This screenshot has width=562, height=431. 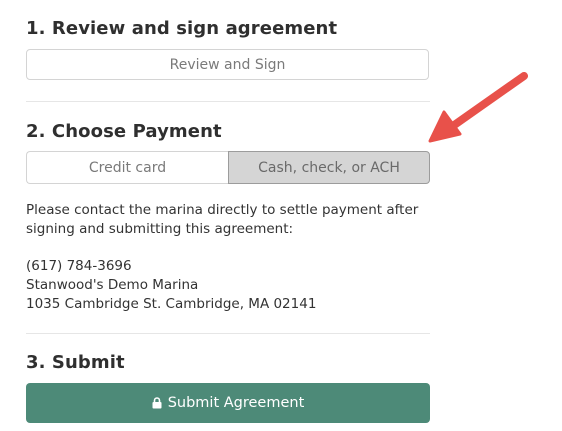 I want to click on lock-icon, so click(x=157, y=403).